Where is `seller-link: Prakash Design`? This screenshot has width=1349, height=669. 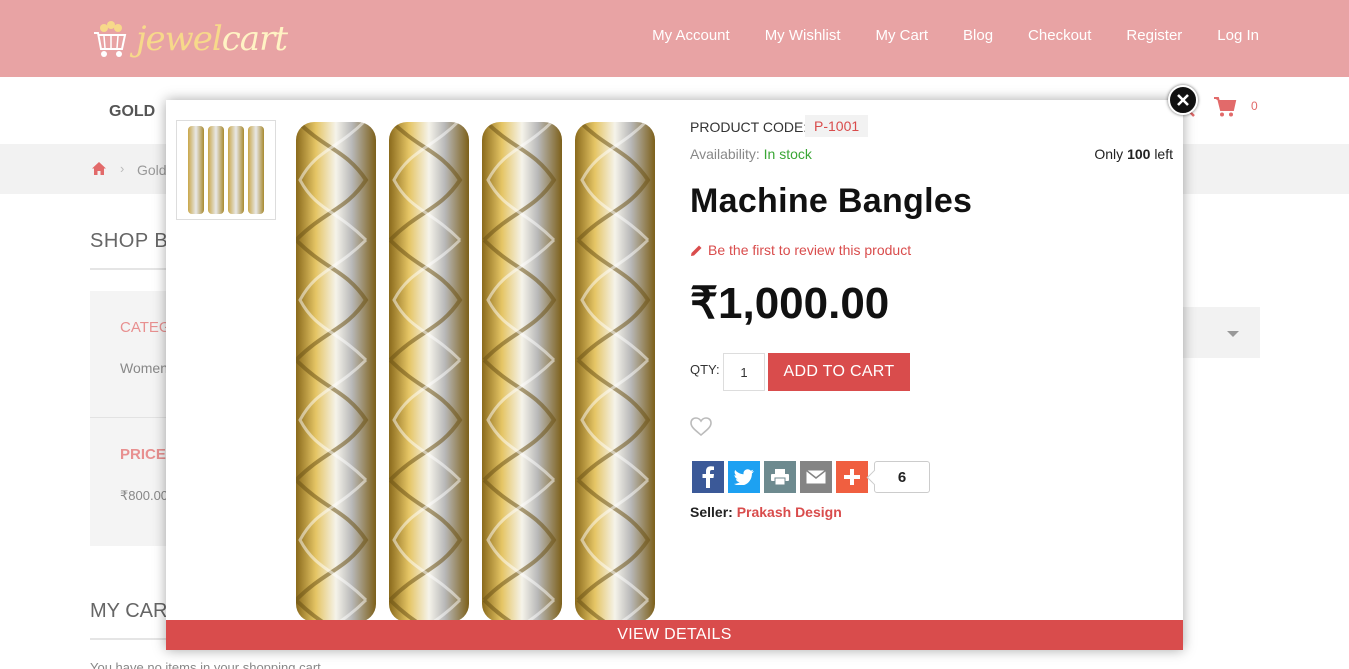
seller-link: Prakash Design is located at coordinates (789, 512).